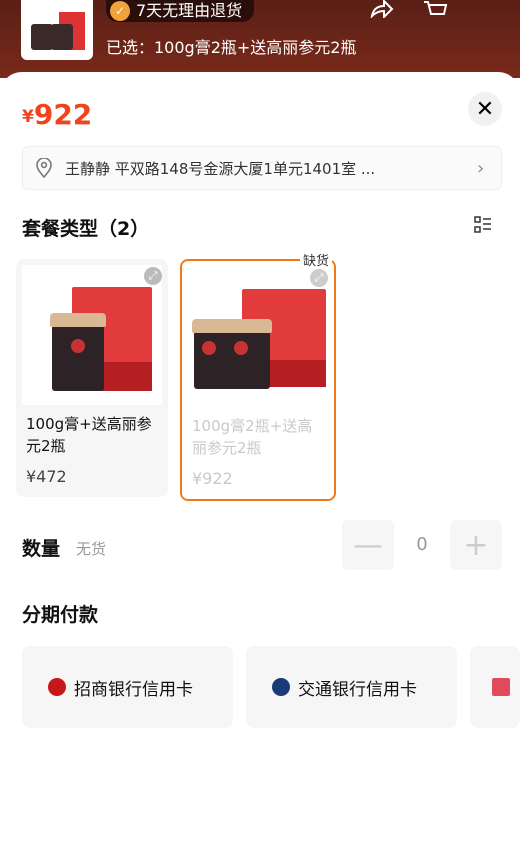 This screenshot has width=520, height=859. What do you see at coordinates (316, 259) in the screenshot?
I see `out-of-stock-tag: 缺货` at bounding box center [316, 259].